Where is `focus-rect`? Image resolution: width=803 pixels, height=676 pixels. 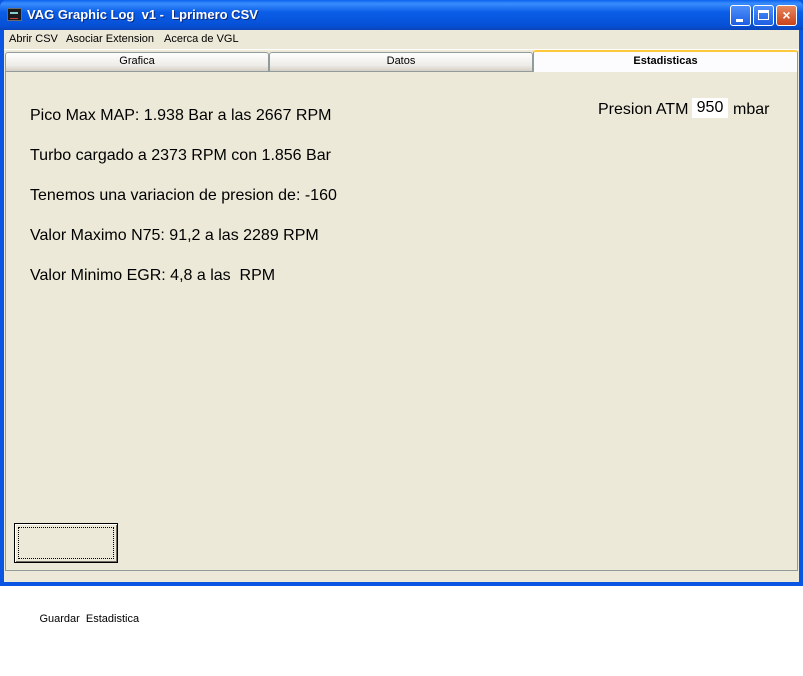
focus-rect is located at coordinates (66, 543).